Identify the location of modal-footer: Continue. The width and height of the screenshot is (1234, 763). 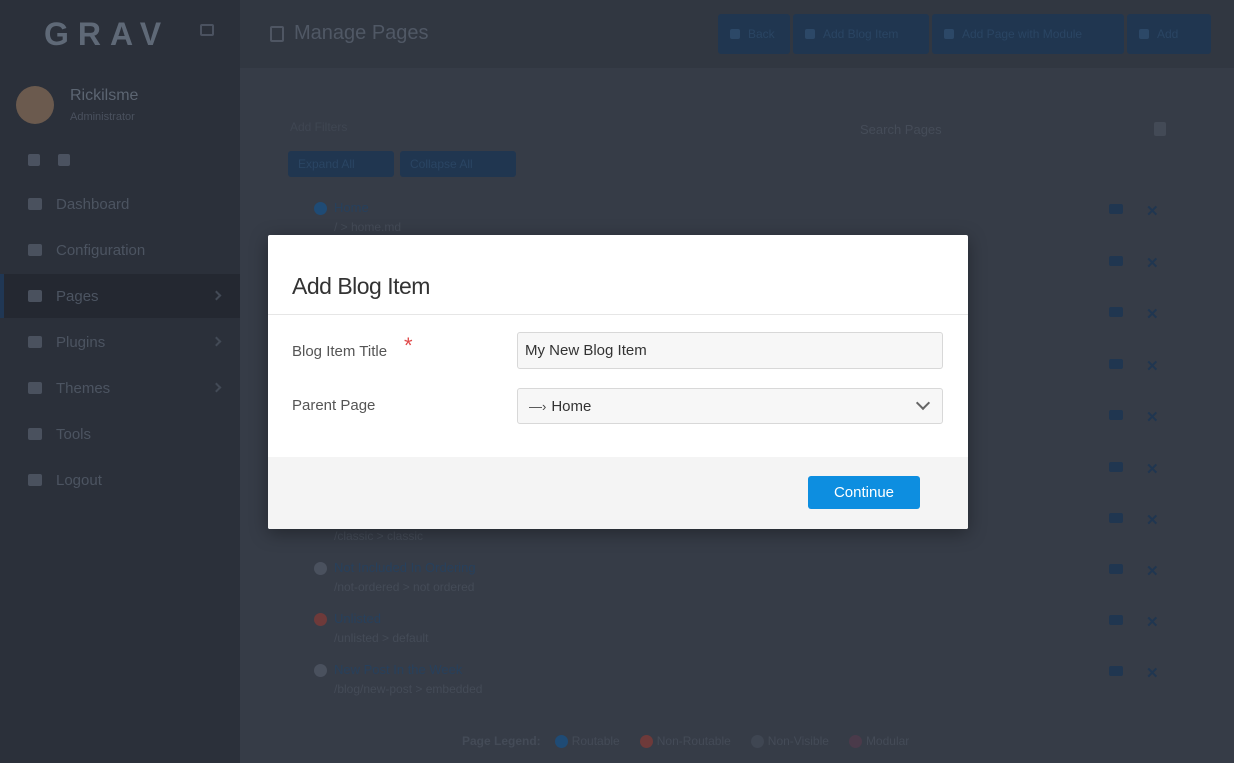
(618, 493).